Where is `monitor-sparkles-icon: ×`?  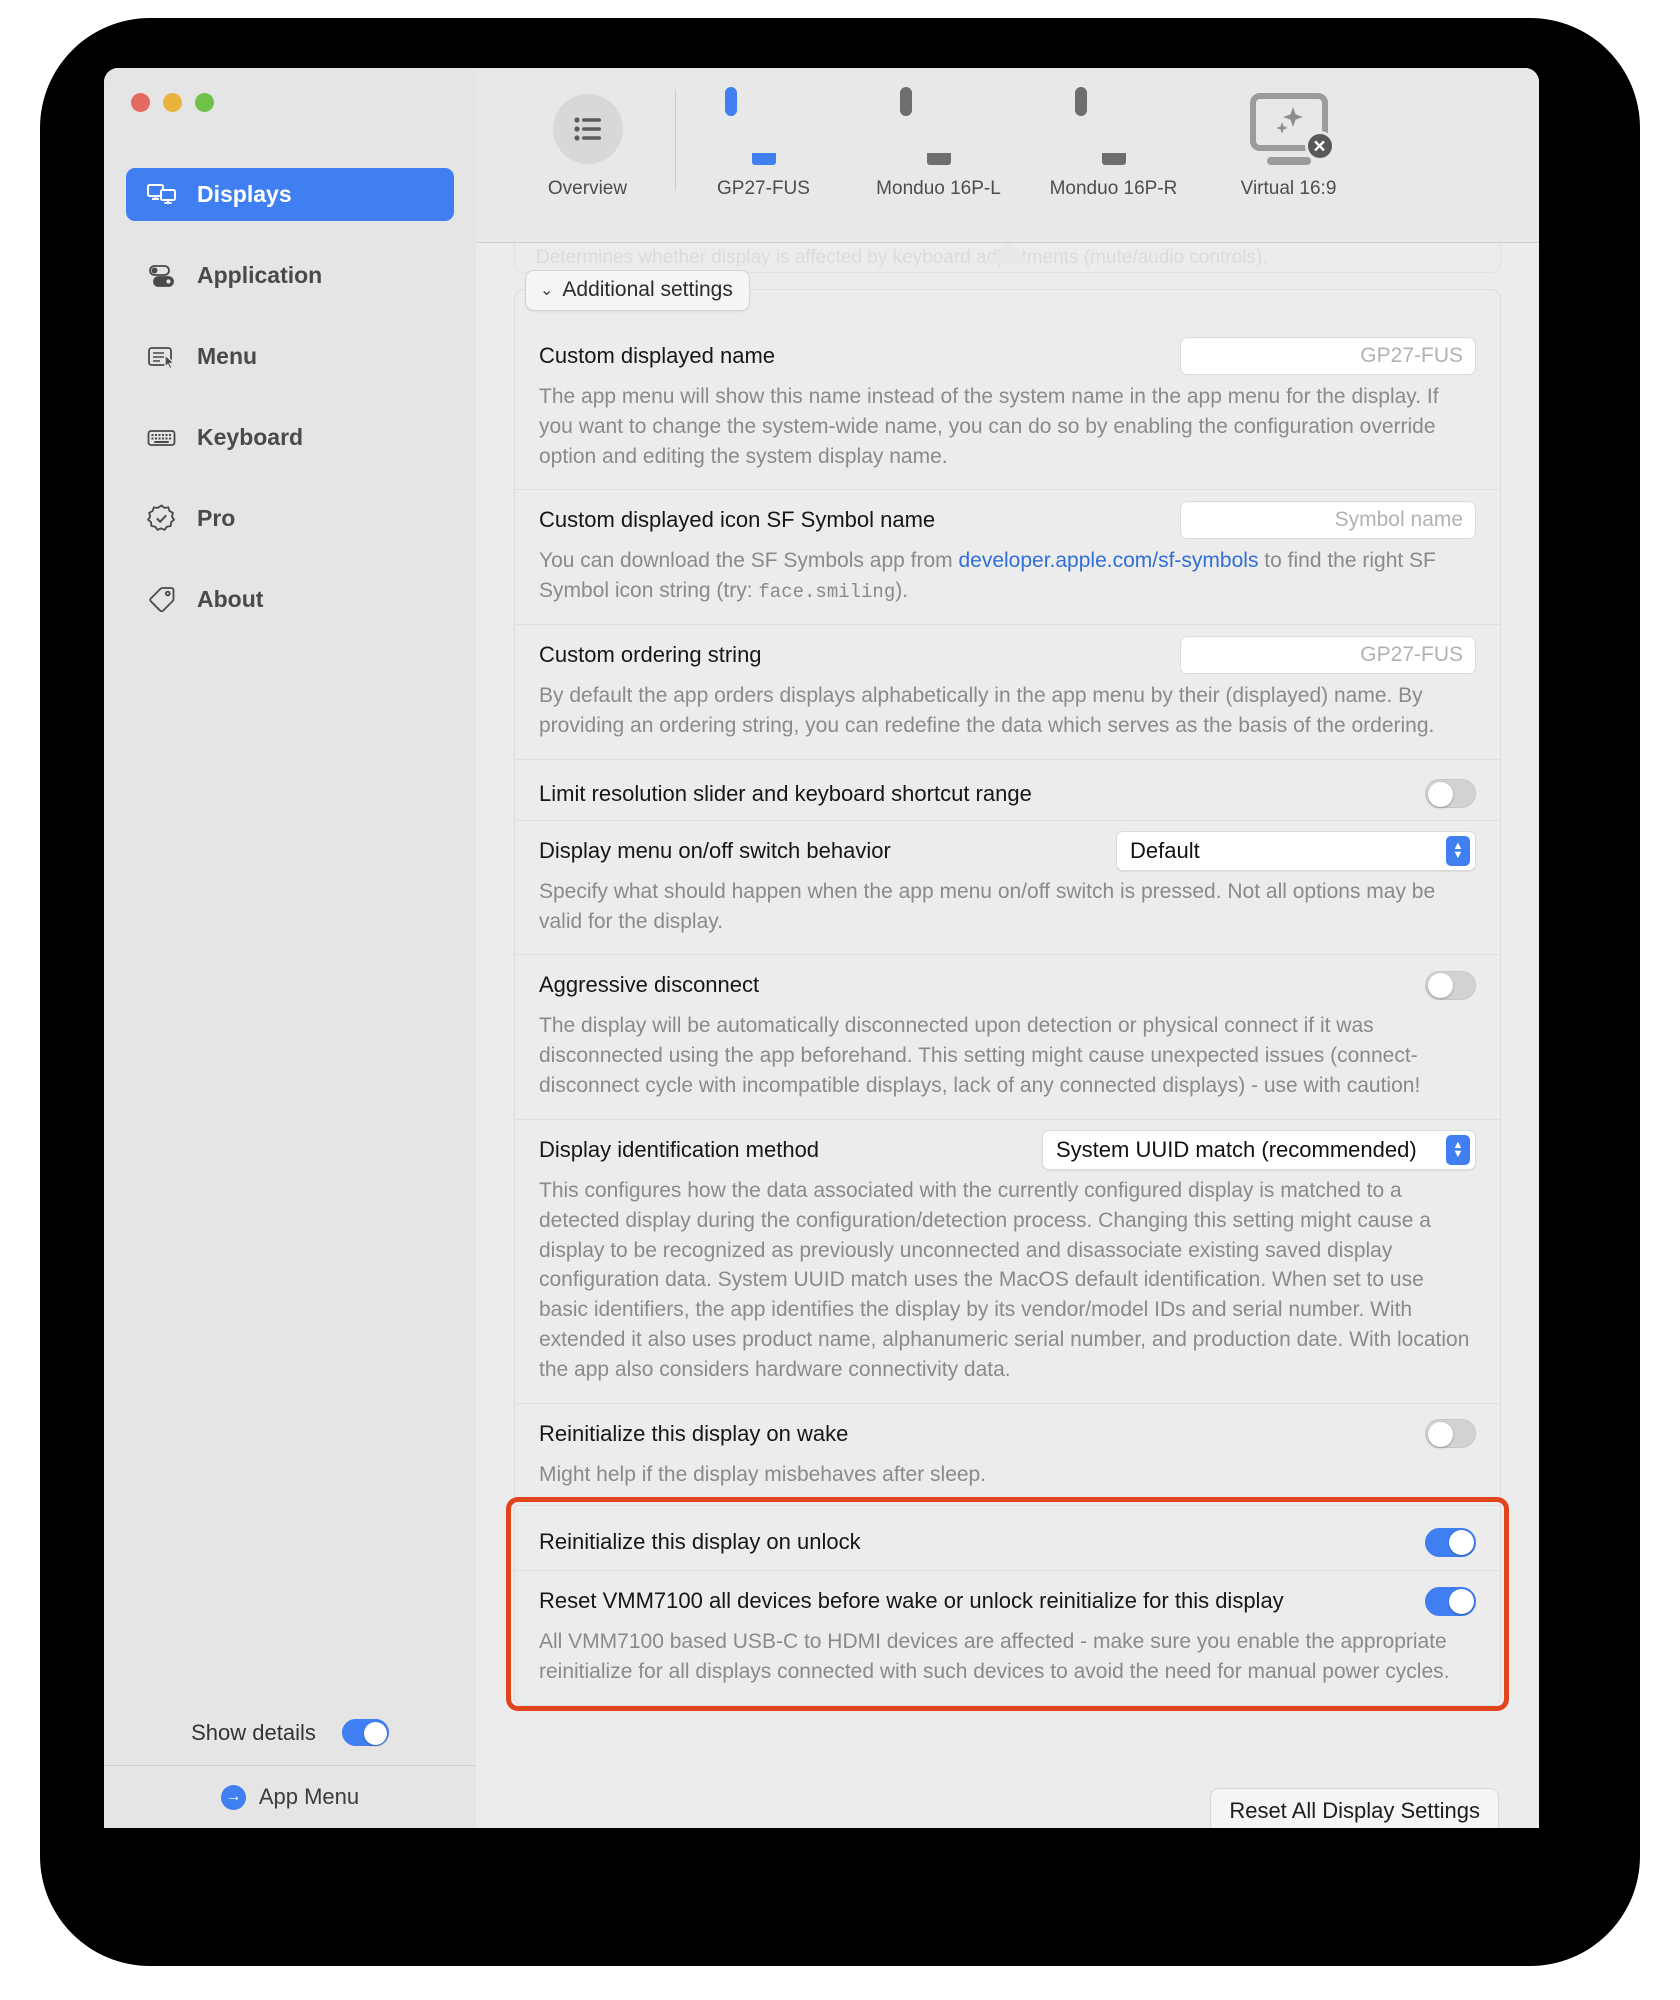
monitor-sparkles-icon: × is located at coordinates (1292, 129).